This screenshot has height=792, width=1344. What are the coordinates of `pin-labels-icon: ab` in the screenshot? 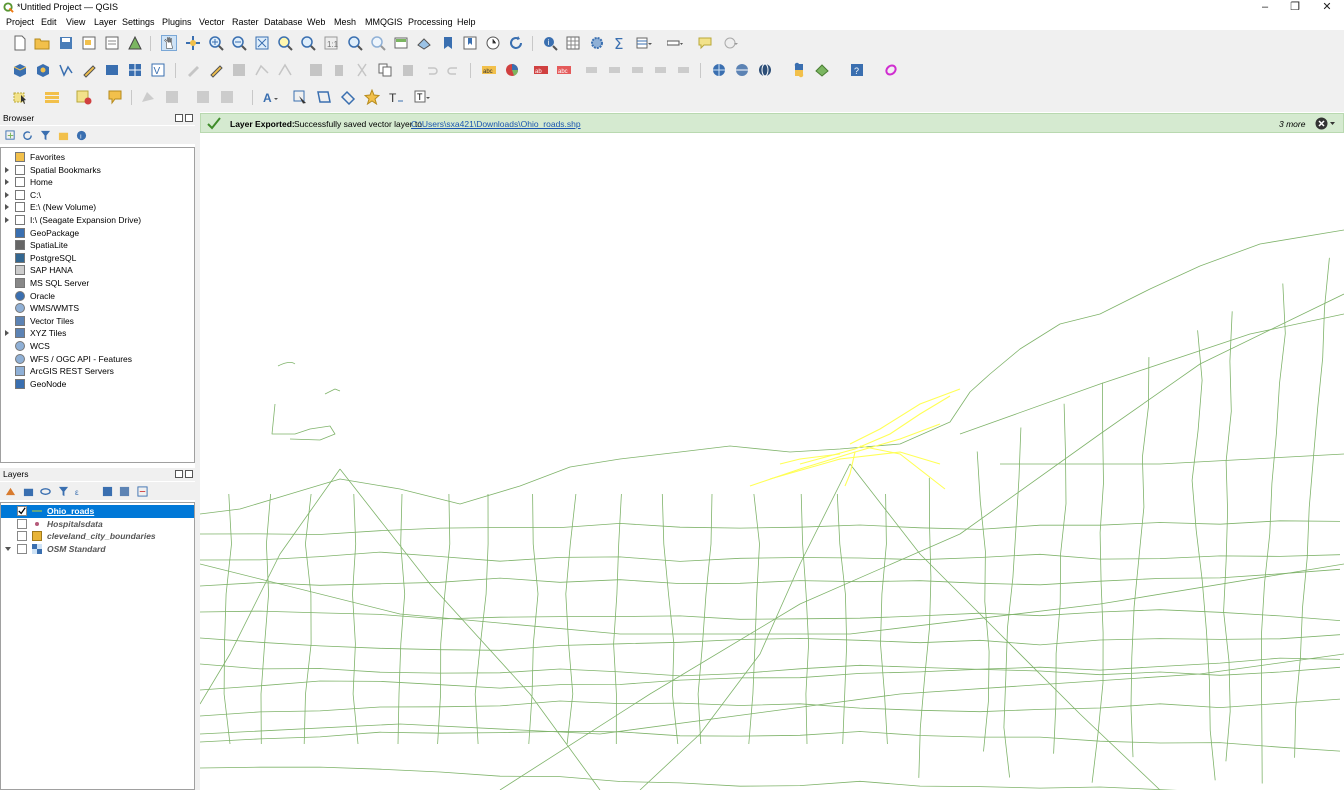 It's located at (541, 70).